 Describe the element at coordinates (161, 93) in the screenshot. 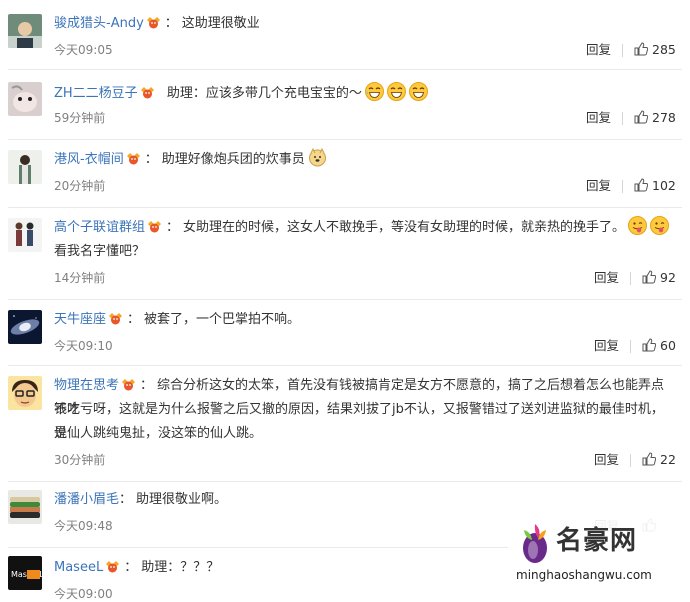

I see `colon` at that location.